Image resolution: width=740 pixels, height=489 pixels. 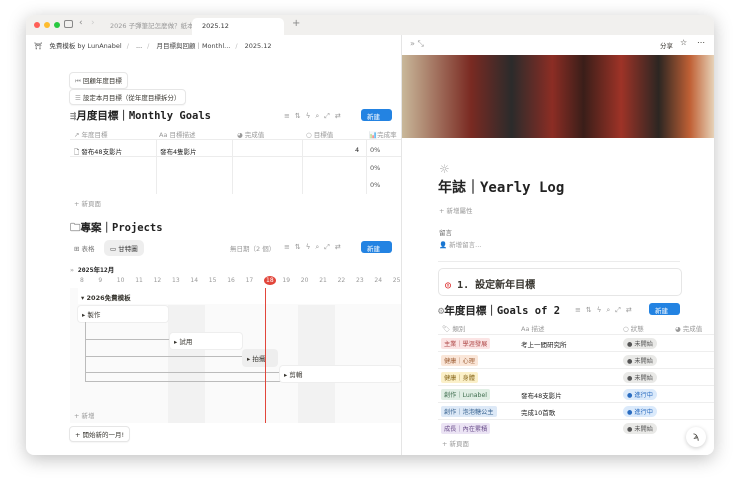 I want to click on view-tab-gantt: ▭ 甘特圖, so click(x=124, y=248).